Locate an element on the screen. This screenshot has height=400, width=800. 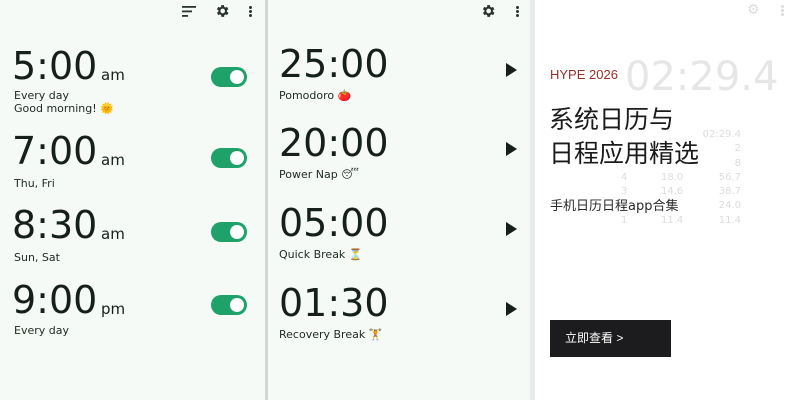
timer-duration: 25:00 is located at coordinates (334, 64).